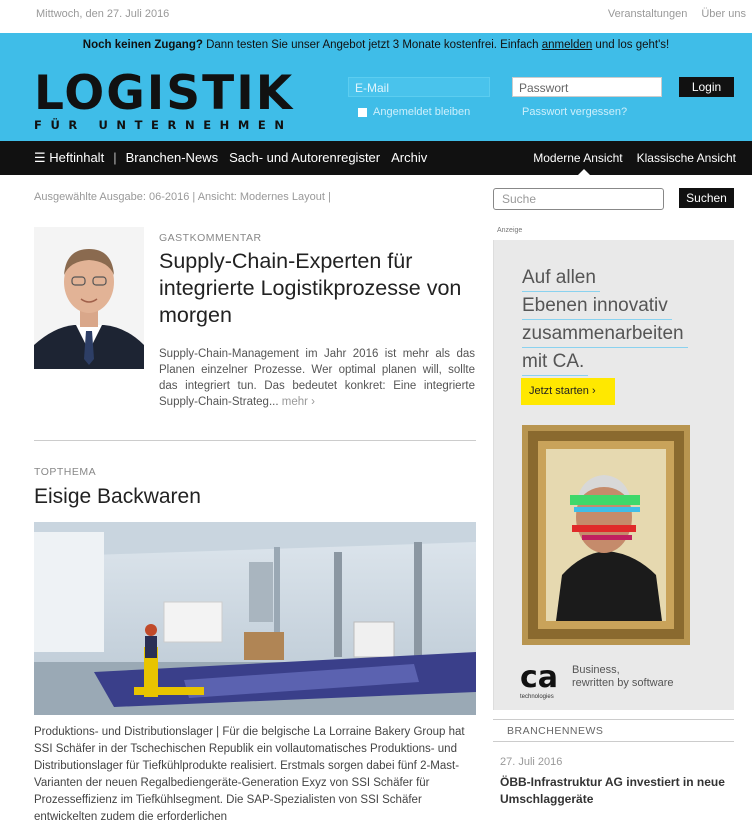  What do you see at coordinates (142, 45) in the screenshot?
I see `promo-lead: Noch keinen Zugang?` at bounding box center [142, 45].